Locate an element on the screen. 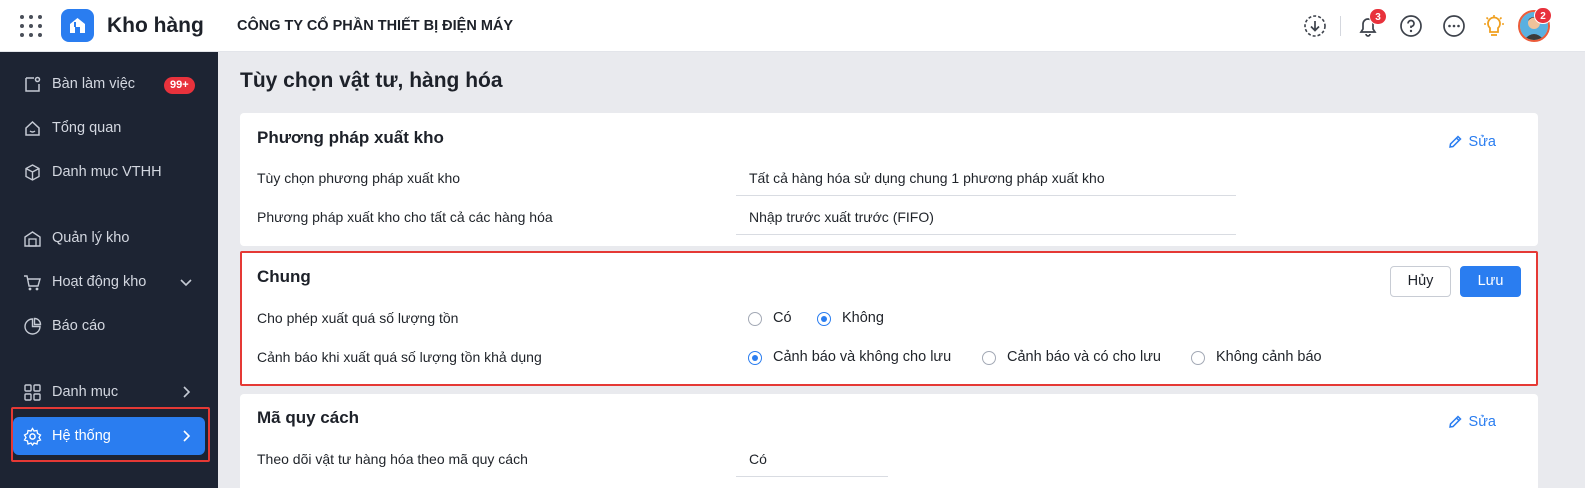 This screenshot has height=488, width=1585. chevron-down-icon is located at coordinates (186, 283).